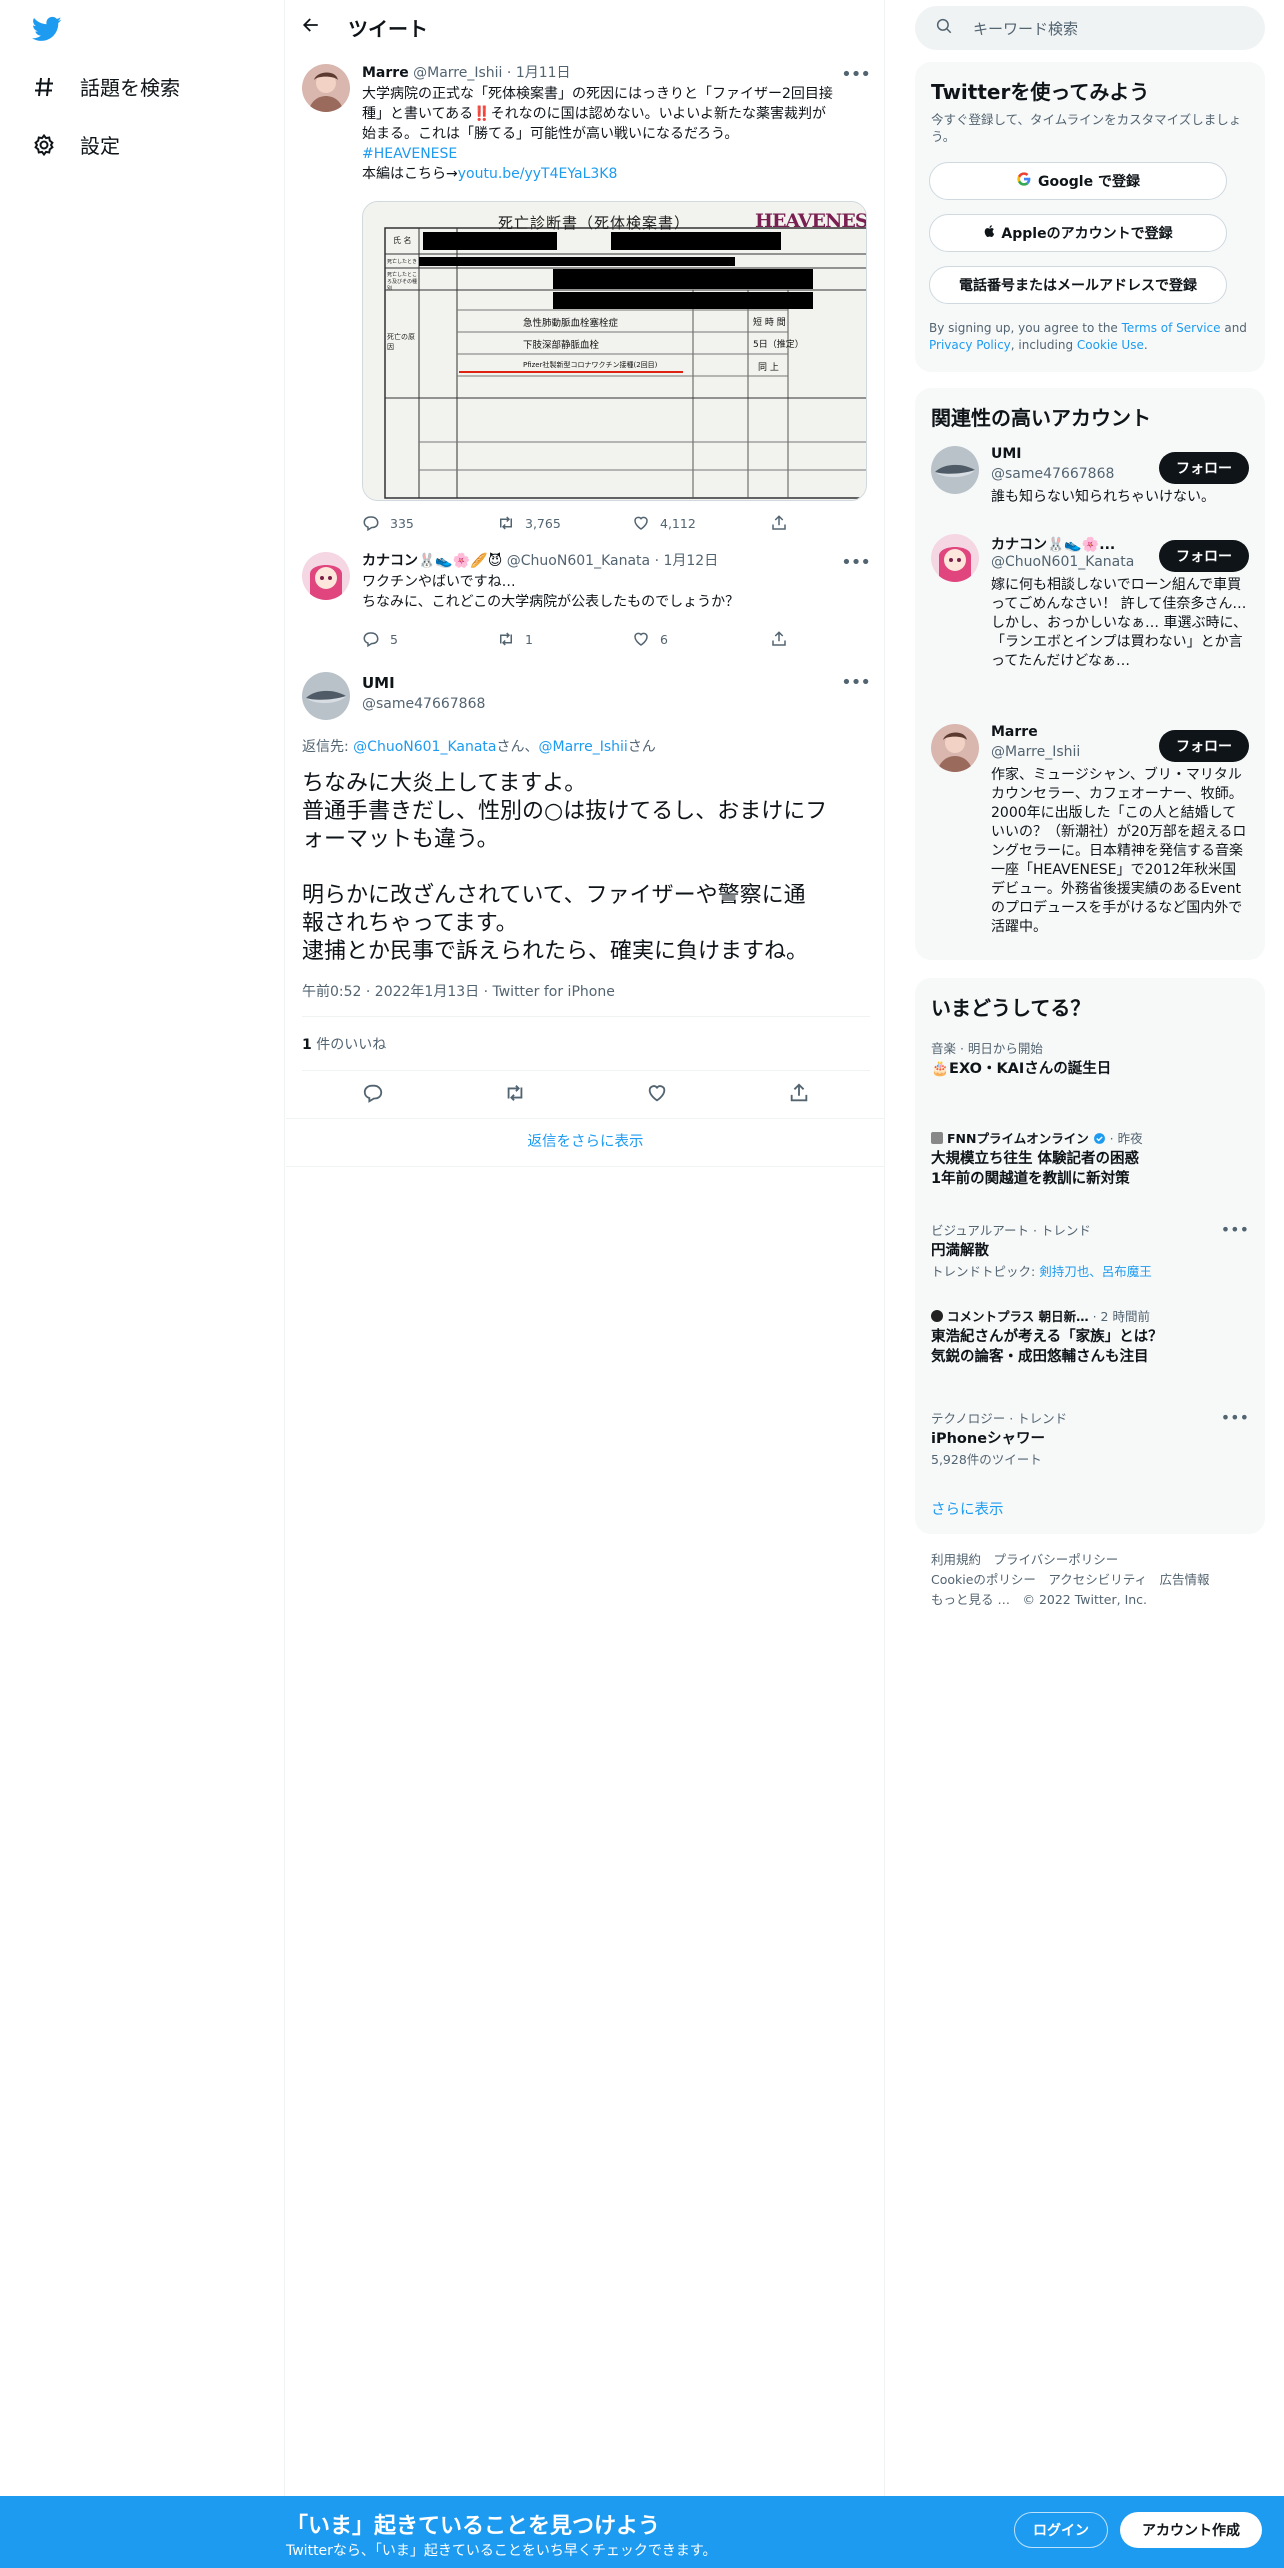 This screenshot has height=2568, width=1284. Describe the element at coordinates (1096, 1600) in the screenshot. I see `footer-line: もっと見る … © 2022 Twitter, Inc.` at that location.